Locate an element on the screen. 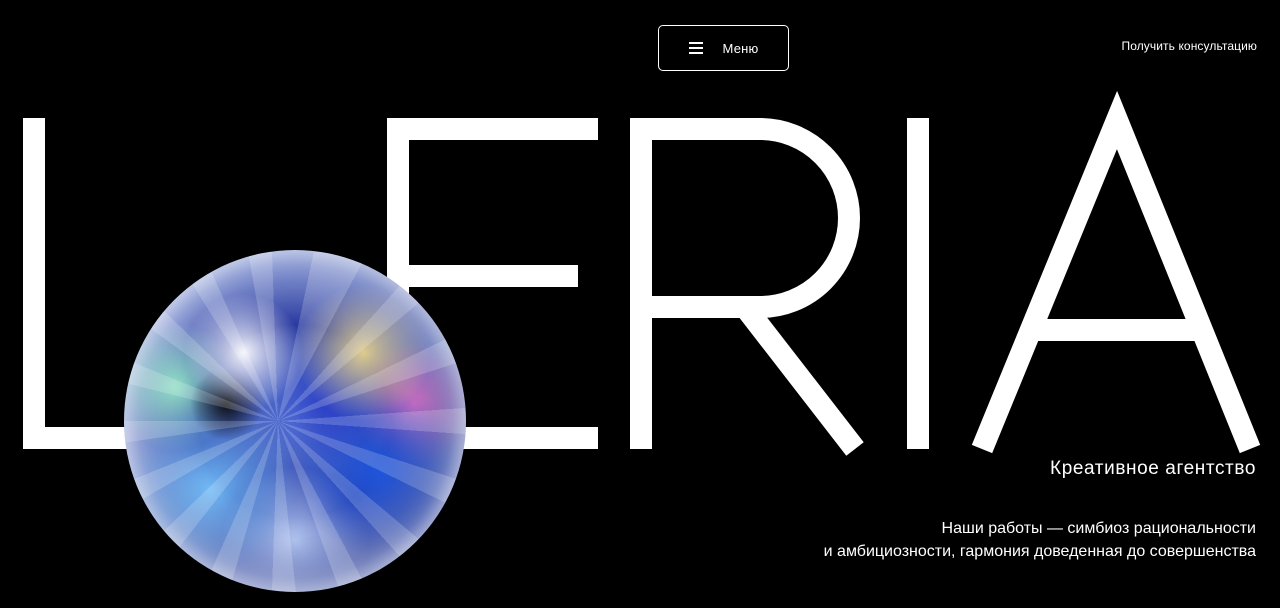  menu-label: Меню is located at coordinates (740, 48).